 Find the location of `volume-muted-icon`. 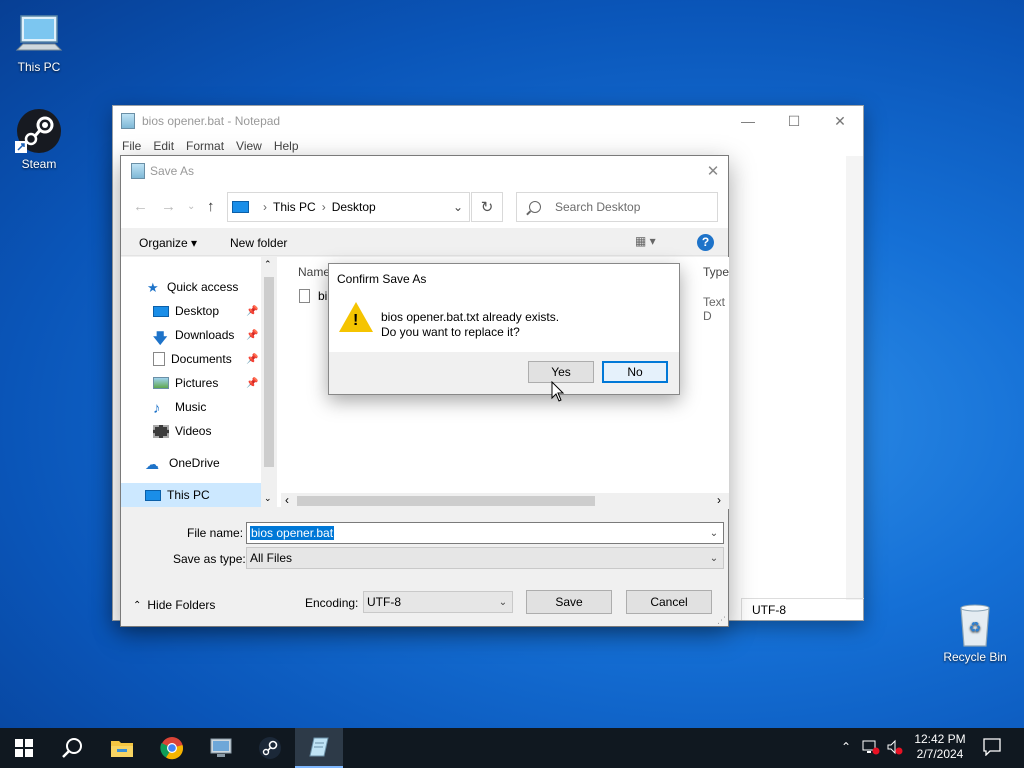

volume-muted-icon is located at coordinates (895, 748).